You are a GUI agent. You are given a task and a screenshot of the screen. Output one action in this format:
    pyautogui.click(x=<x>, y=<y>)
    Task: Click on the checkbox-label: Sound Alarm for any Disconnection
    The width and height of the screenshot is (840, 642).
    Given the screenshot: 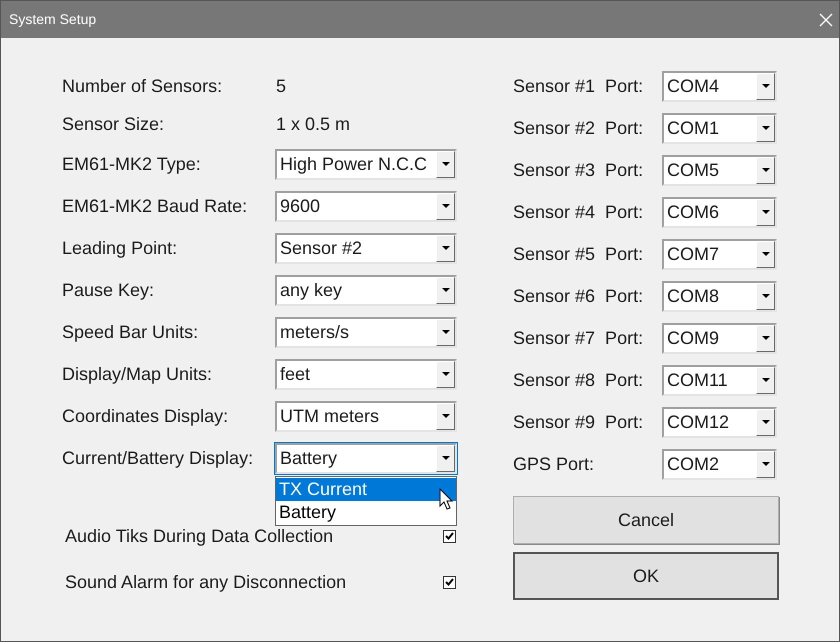 What is the action you would take?
    pyautogui.click(x=206, y=582)
    